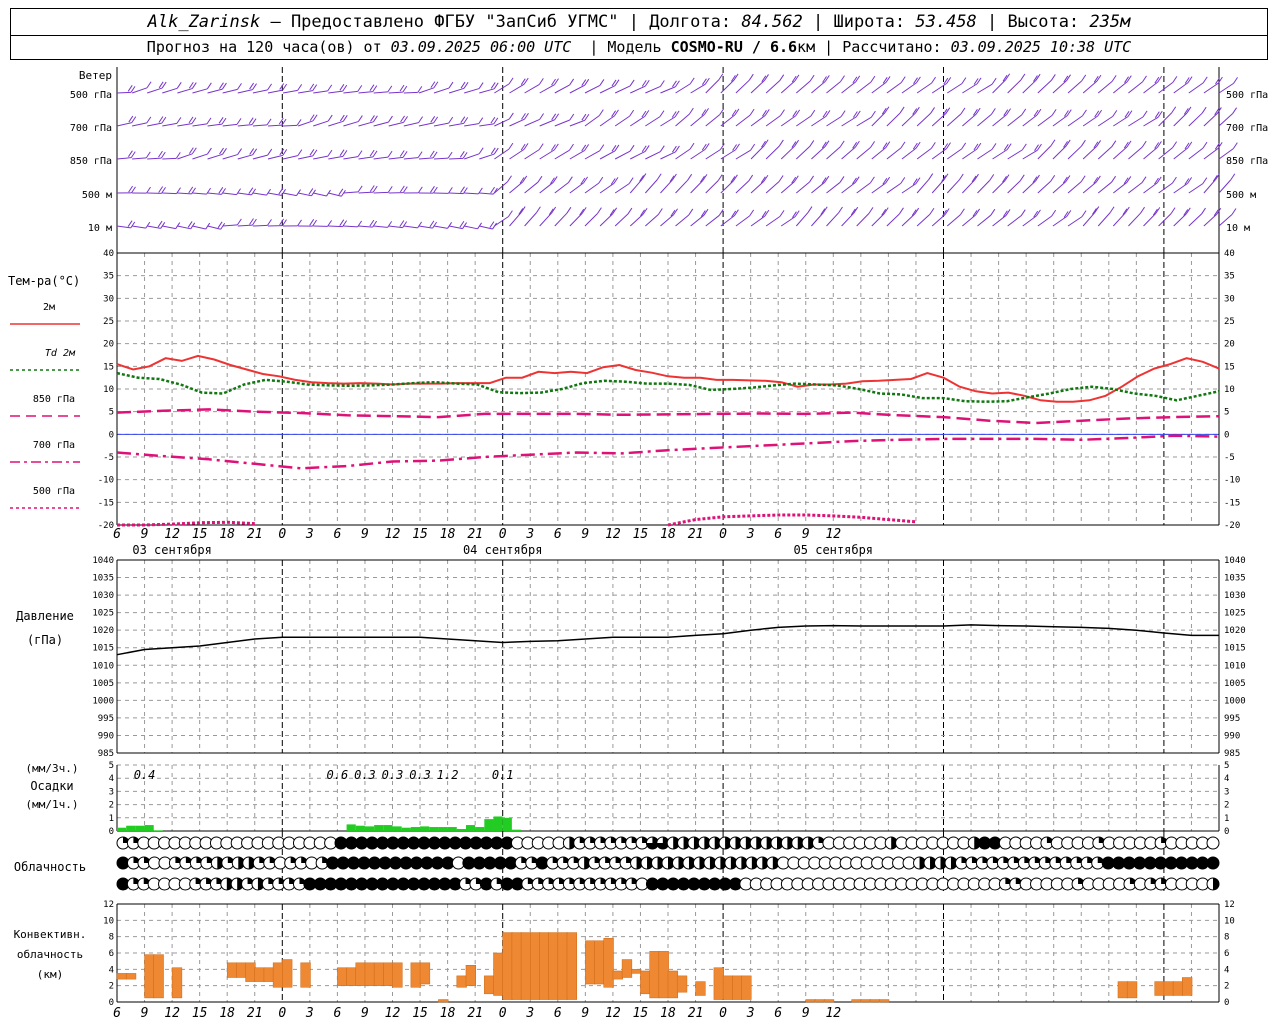 Image resolution: width=1280 pixels, height=1024 pixels. I want to click on tick-label: 990, so click(1232, 736).